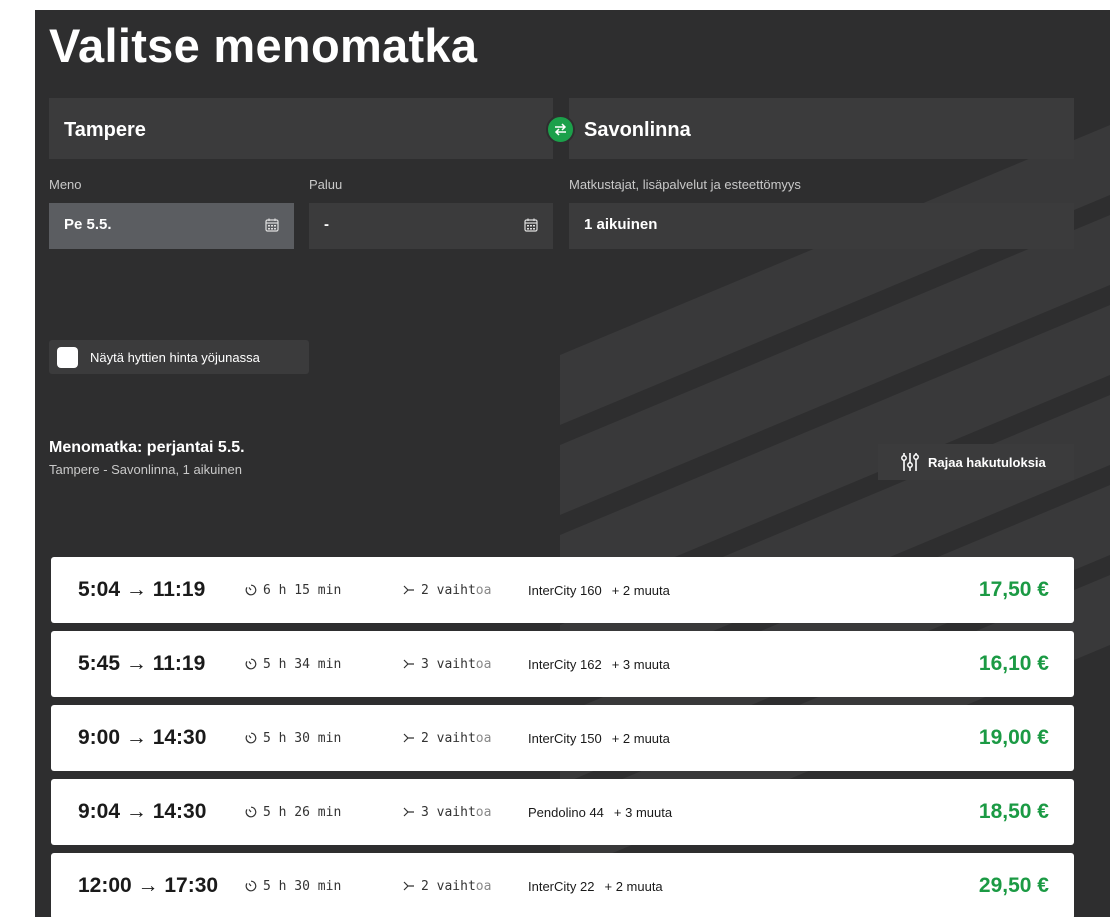 This screenshot has width=1110, height=917. What do you see at coordinates (65, 184) in the screenshot?
I see `depart-label: Meno` at bounding box center [65, 184].